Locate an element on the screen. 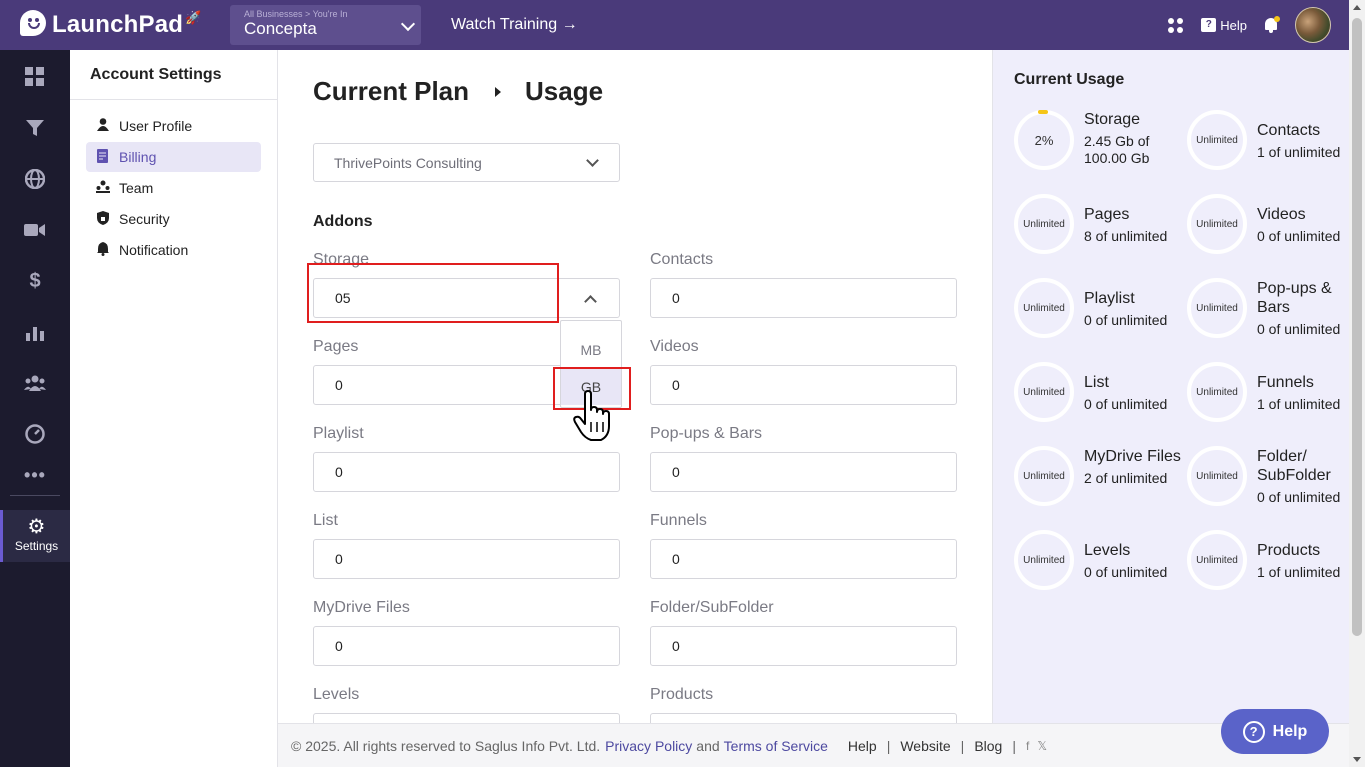 The height and width of the screenshot is (767, 1365). playlist-value: 0 is located at coordinates (339, 472).